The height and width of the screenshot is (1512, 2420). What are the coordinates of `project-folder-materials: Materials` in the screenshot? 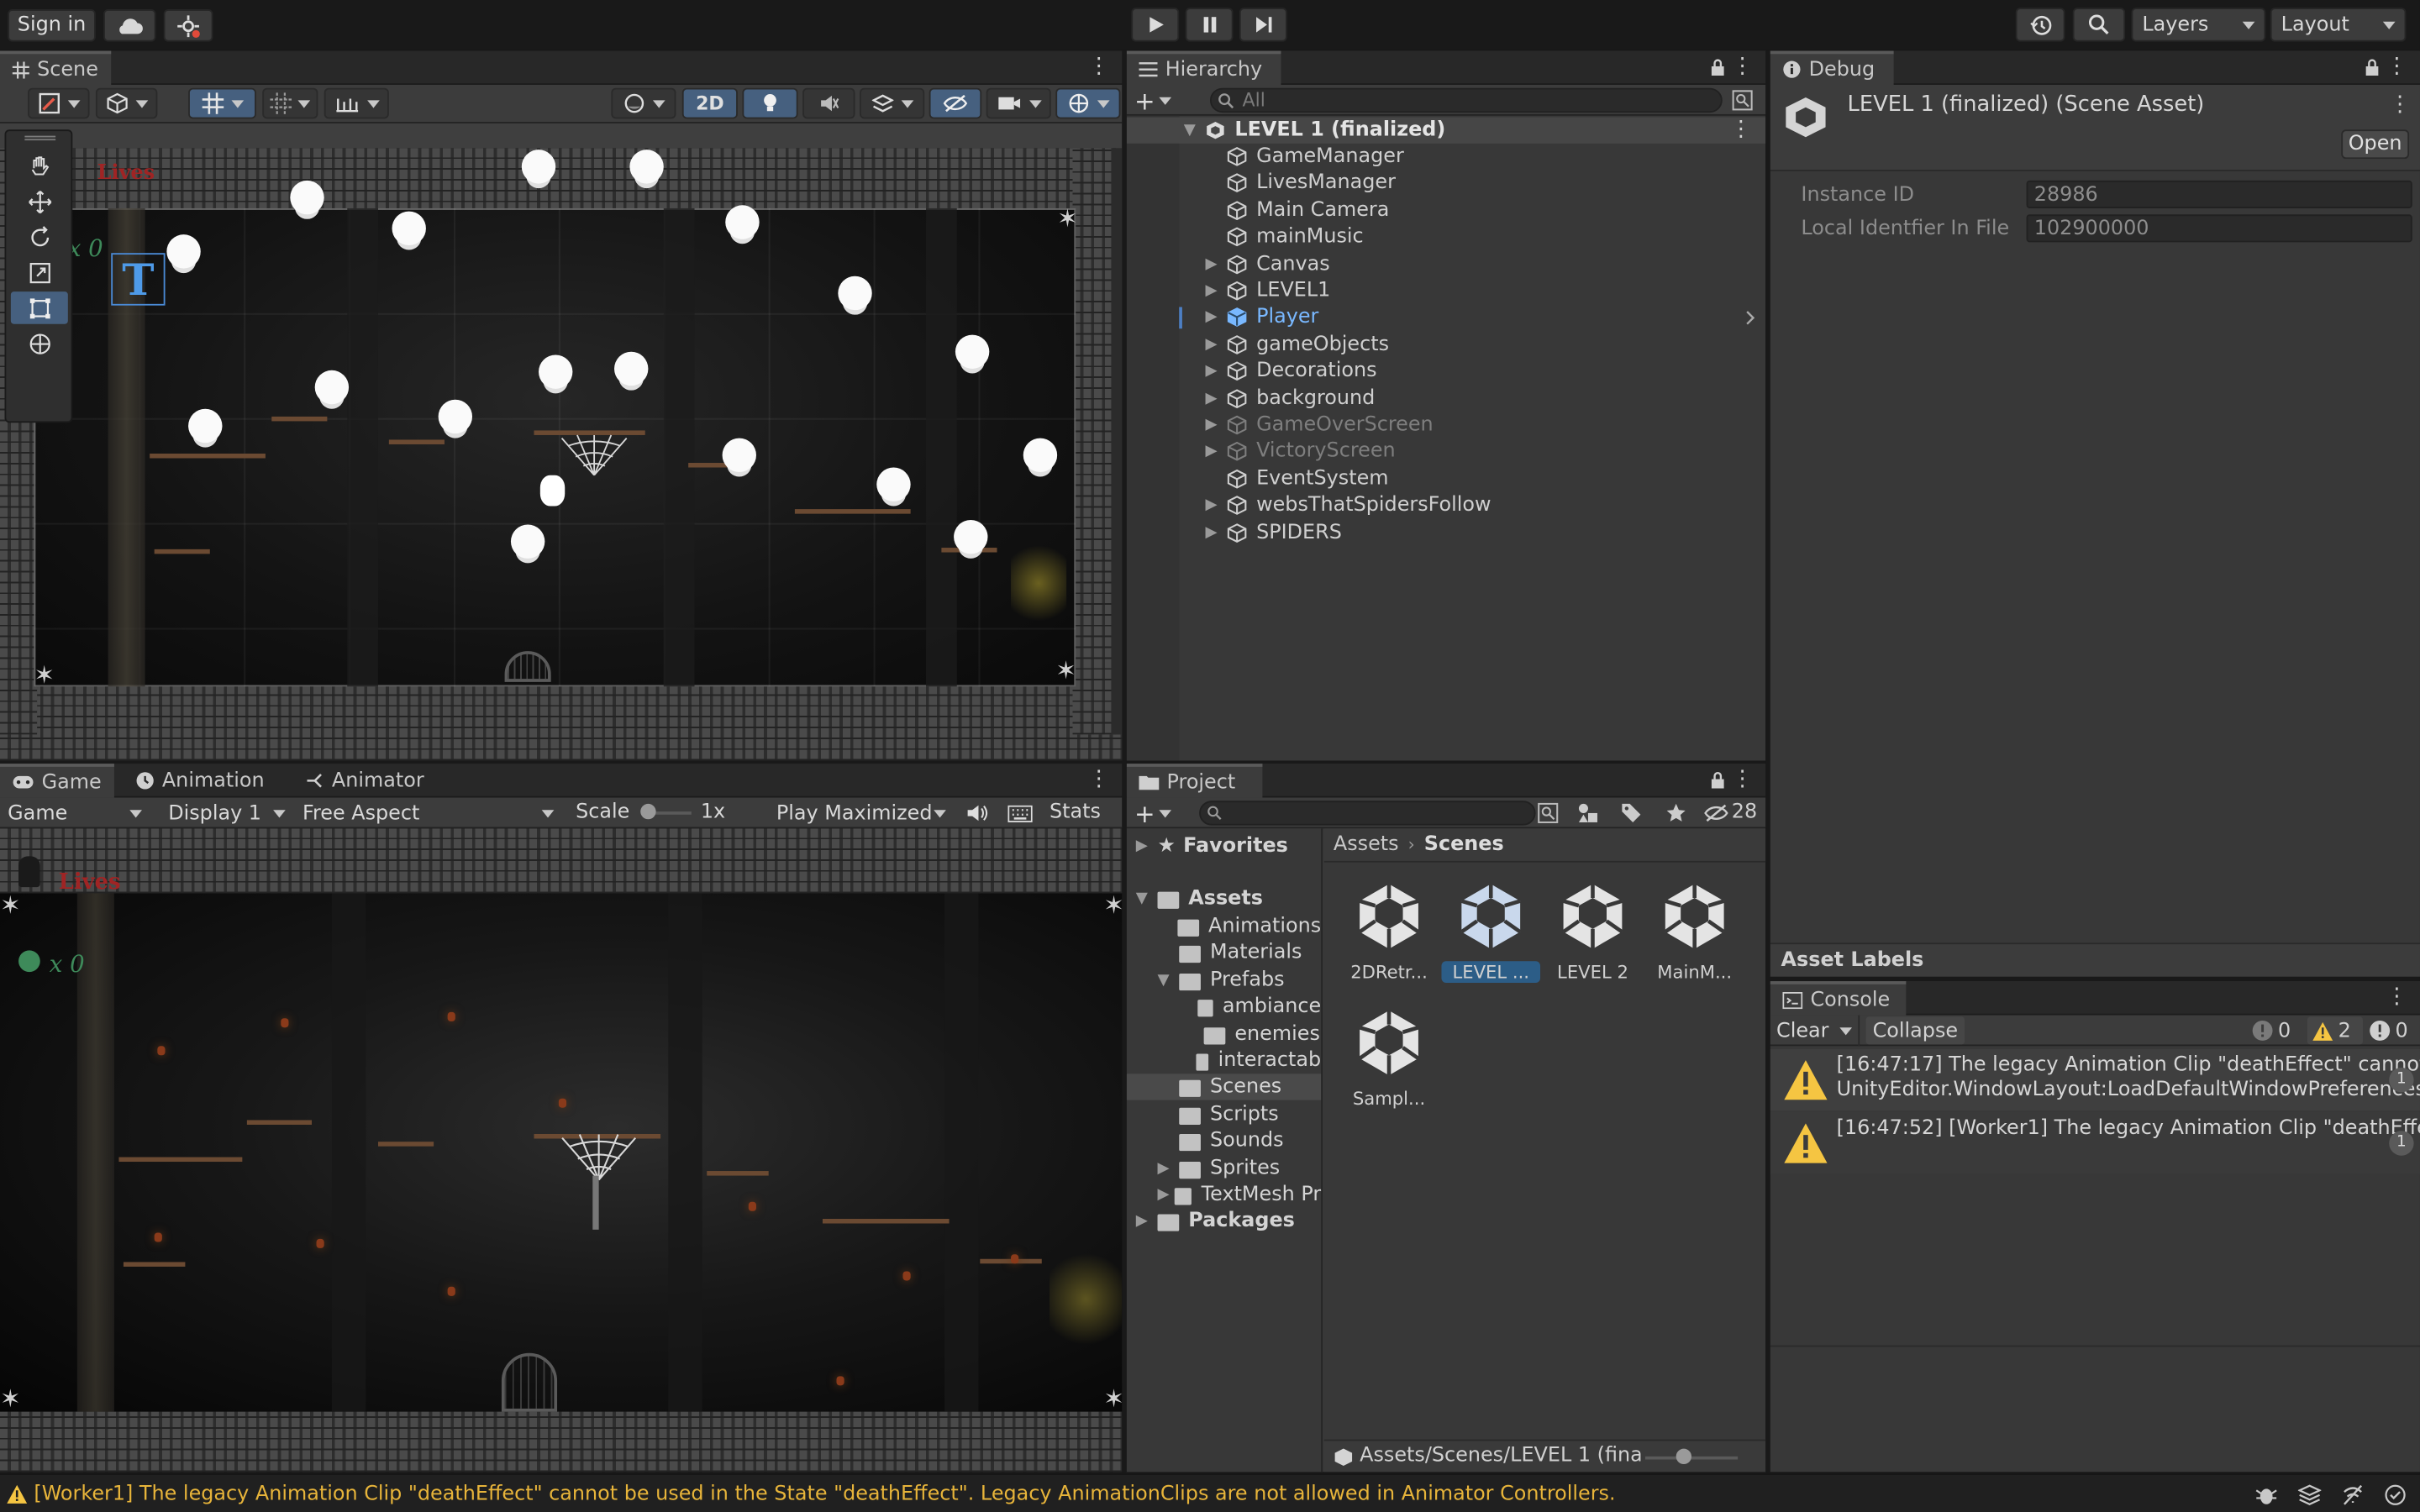 It's located at (1224, 953).